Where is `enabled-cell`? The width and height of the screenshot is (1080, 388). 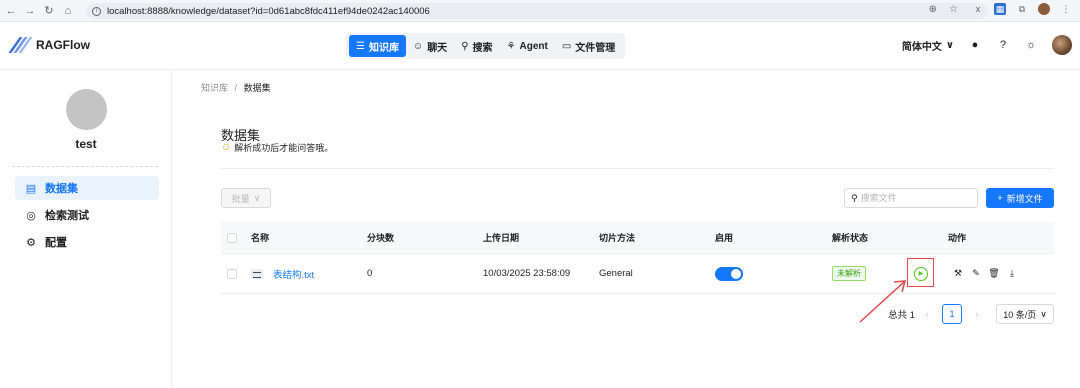
enabled-cell is located at coordinates (729, 273).